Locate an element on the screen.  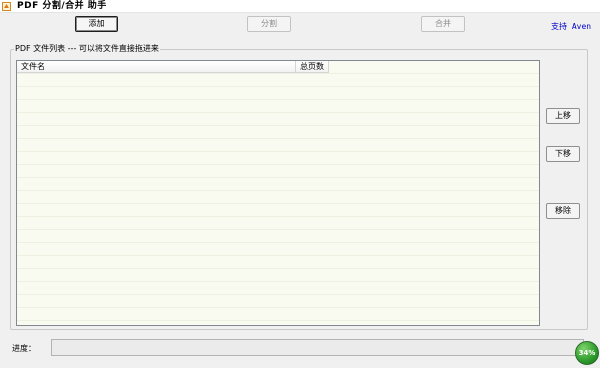
file-list-legend: PDF 文件列表 --- 可以将文件直接拖进来 is located at coordinates (87, 48).